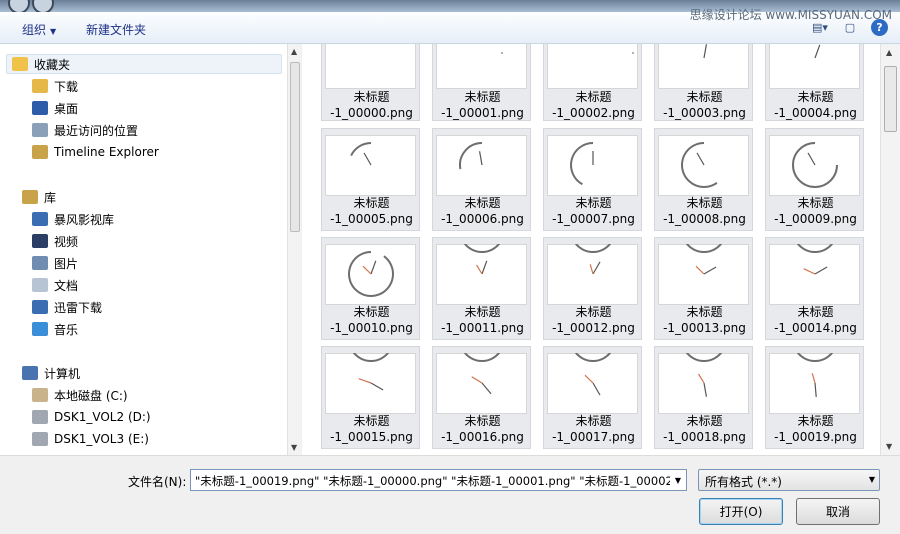  What do you see at coordinates (482, 219) in the screenshot?
I see `file-name-line2: -1_00006.png` at bounding box center [482, 219].